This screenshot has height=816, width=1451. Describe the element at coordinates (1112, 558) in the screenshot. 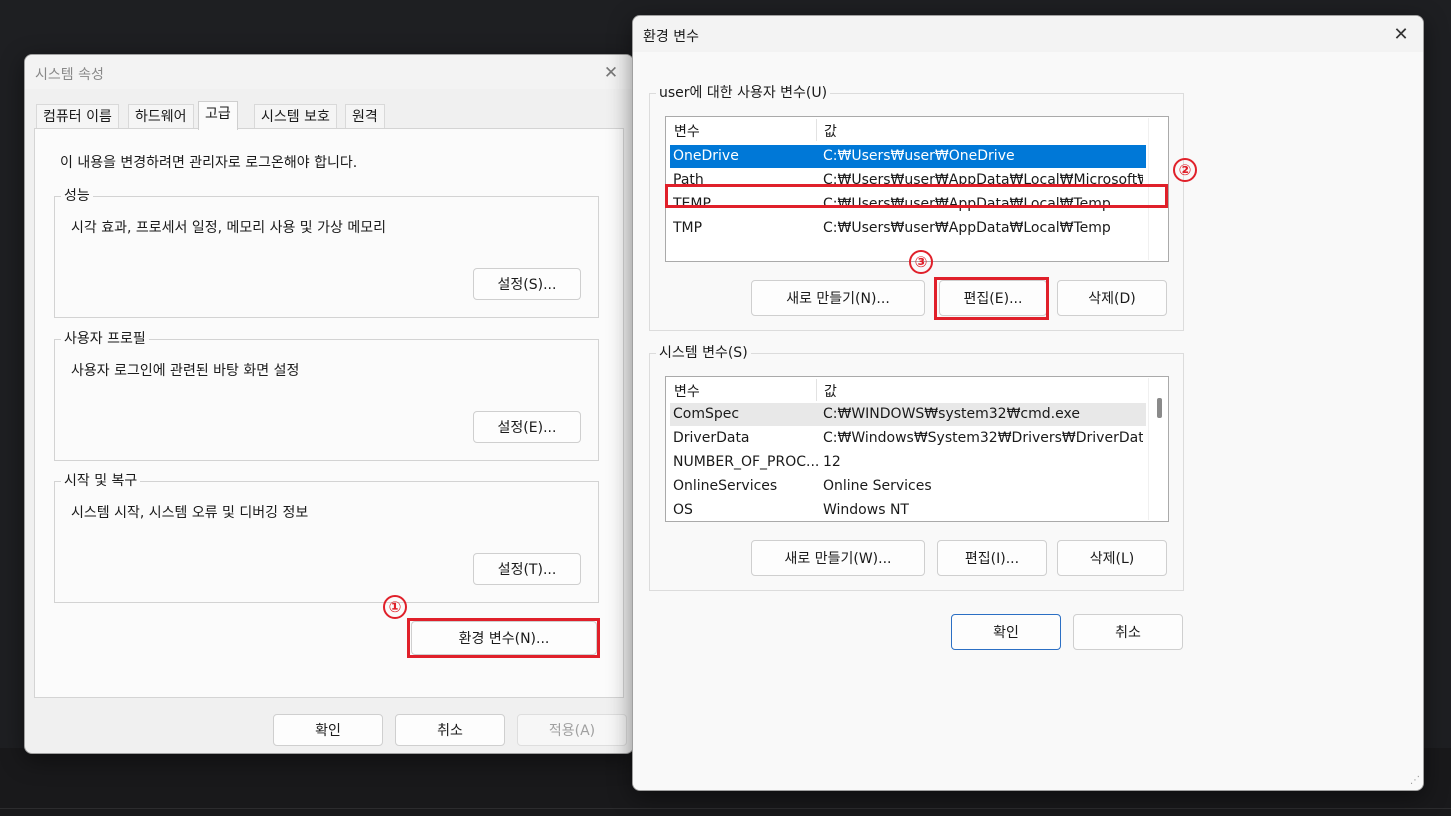

I see `system-delete-button: 삭제(L)` at that location.